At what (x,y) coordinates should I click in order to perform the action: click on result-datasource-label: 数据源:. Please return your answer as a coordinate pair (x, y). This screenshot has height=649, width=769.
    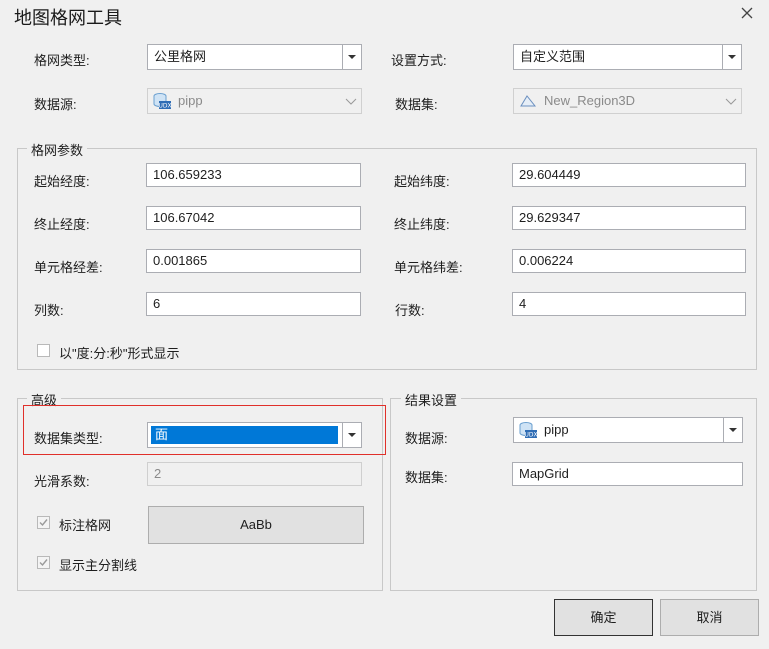
    Looking at the image, I should click on (426, 438).